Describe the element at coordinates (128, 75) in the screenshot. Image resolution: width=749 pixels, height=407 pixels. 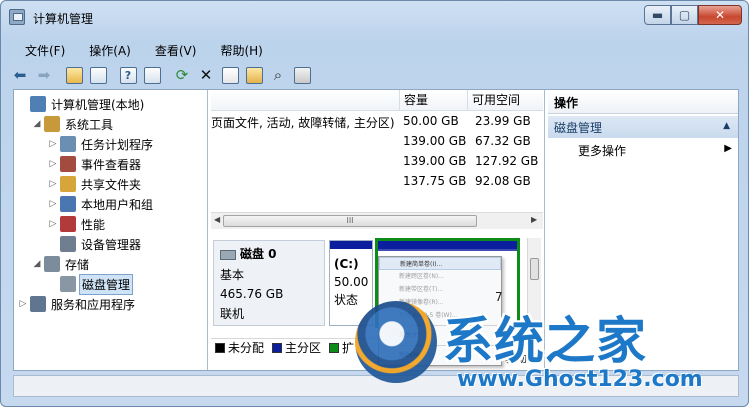
I see `help-icon: ?` at that location.